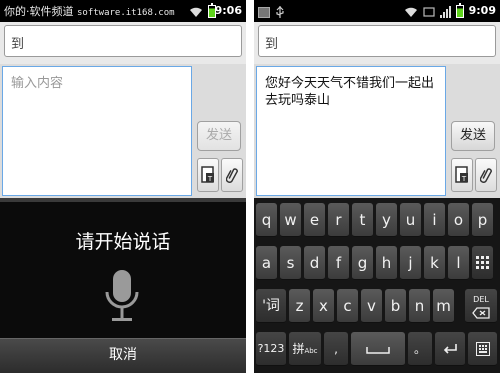  I want to click on emoji-grid-key, so click(482, 349).